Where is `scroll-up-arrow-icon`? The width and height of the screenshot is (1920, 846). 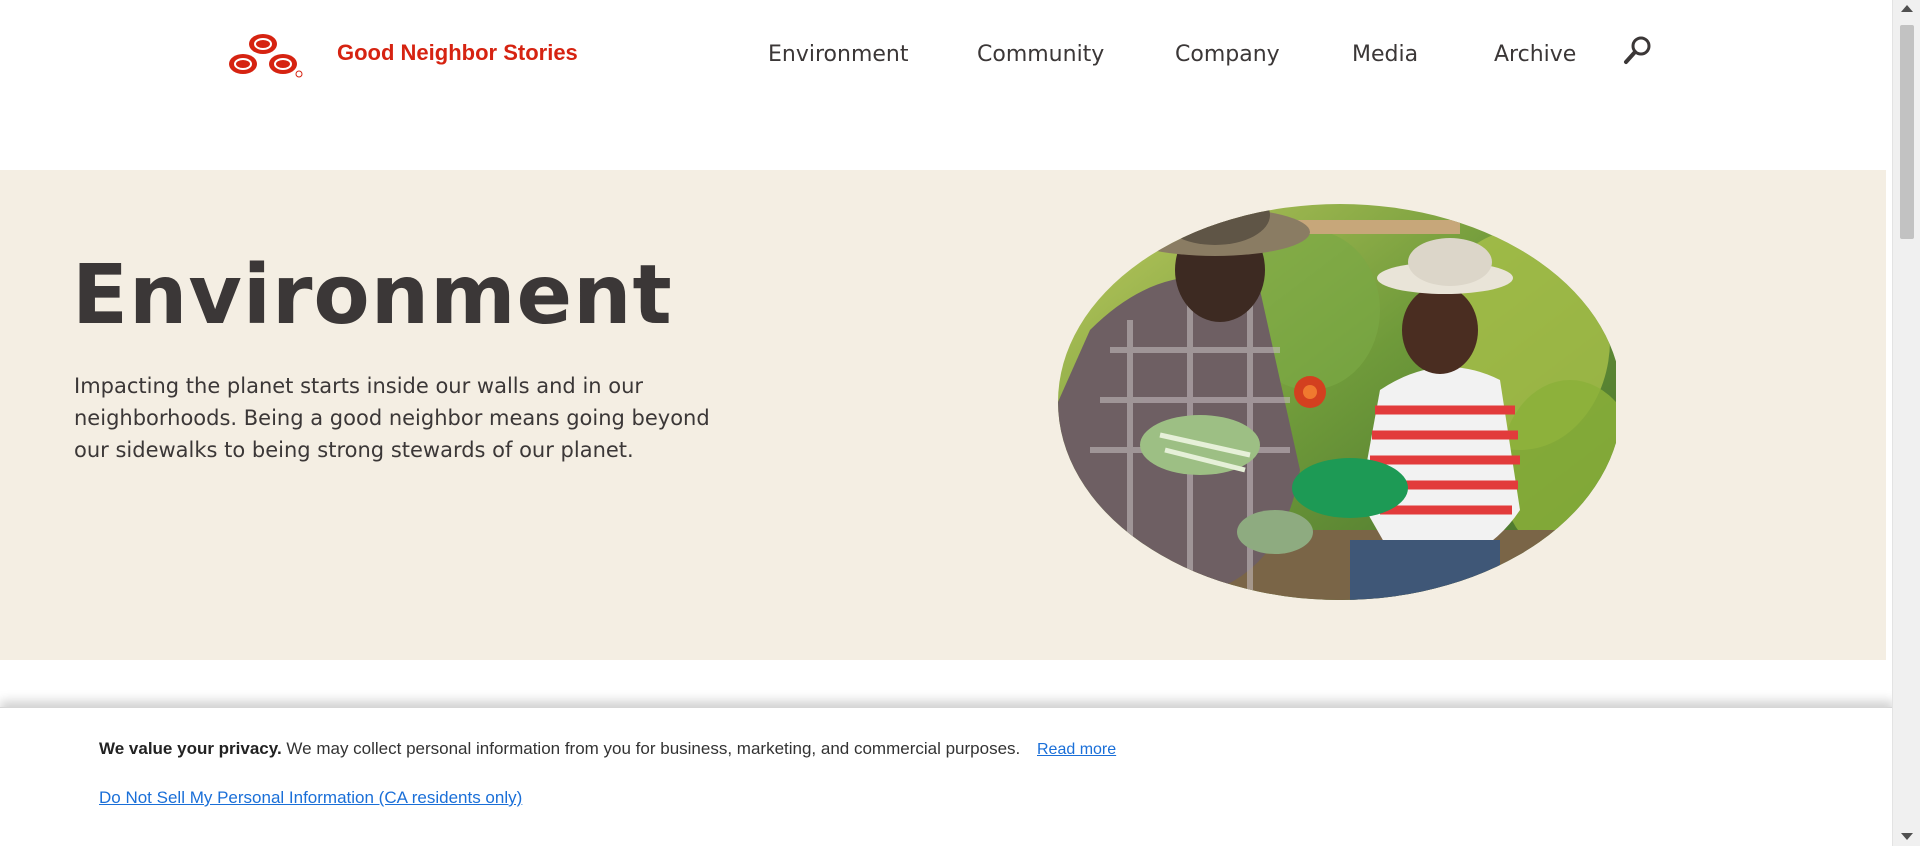
scroll-up-arrow-icon is located at coordinates (1907, 8).